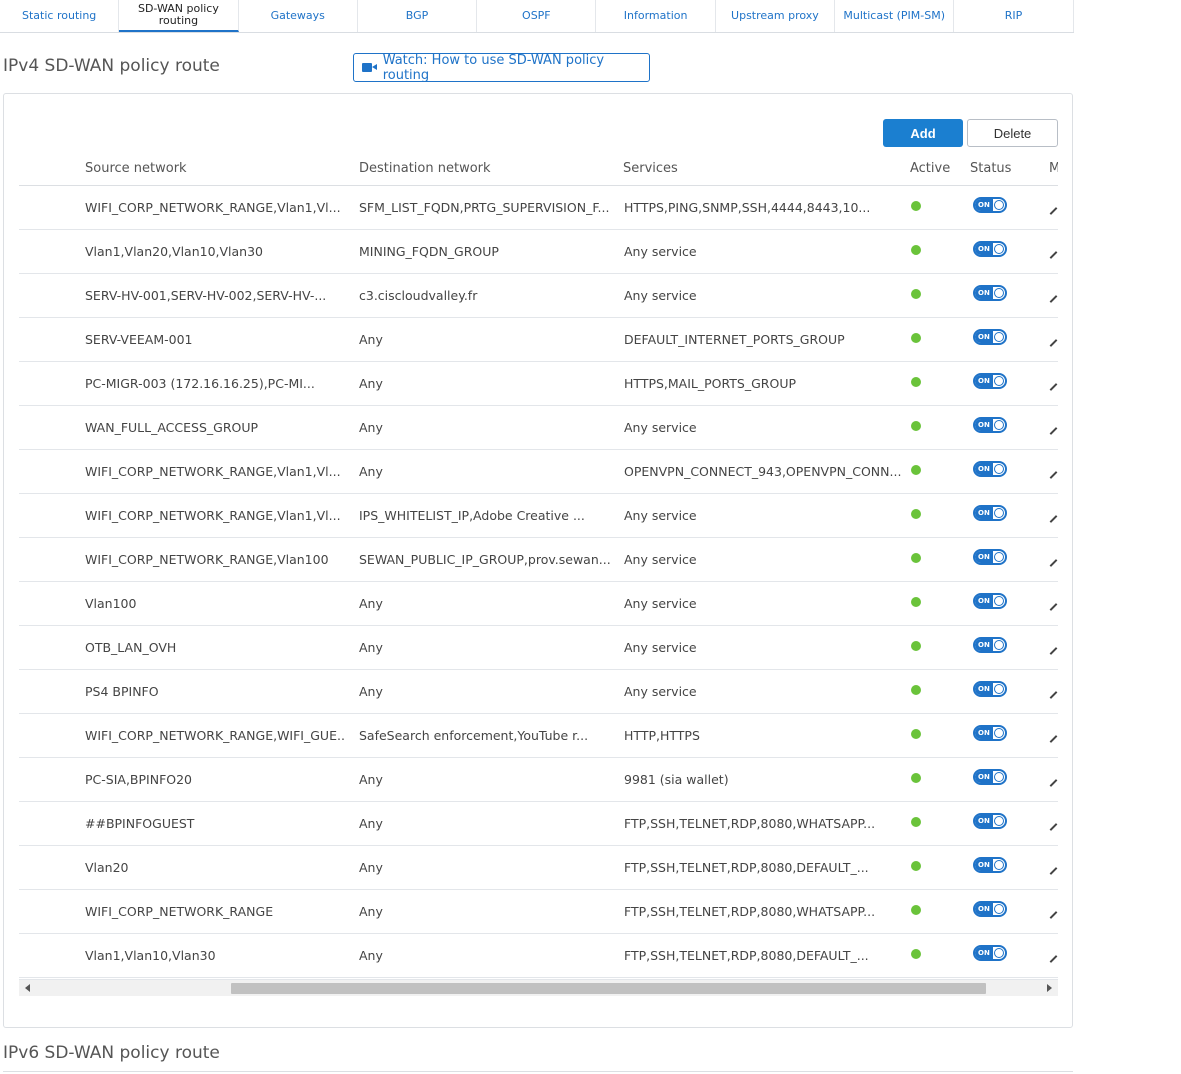  I want to click on tab-bgp: BGP, so click(418, 16).